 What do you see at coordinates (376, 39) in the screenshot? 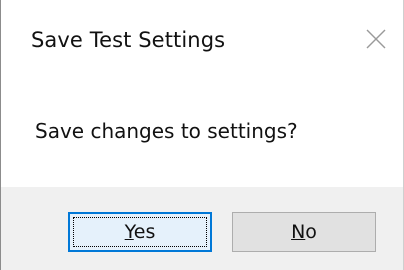
I see `close-icon` at bounding box center [376, 39].